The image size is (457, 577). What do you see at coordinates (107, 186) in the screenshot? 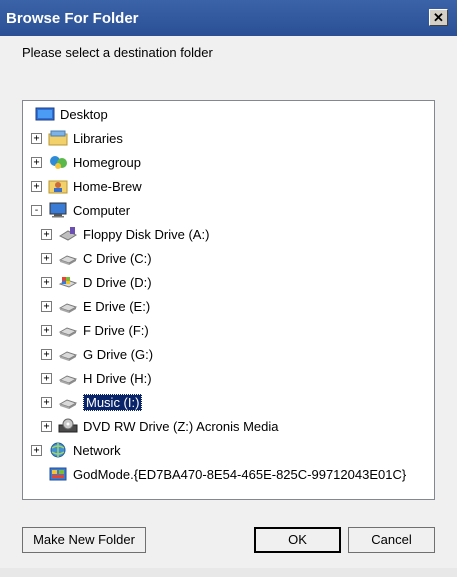
I see `tree-item-label: Home-Brew` at bounding box center [107, 186].